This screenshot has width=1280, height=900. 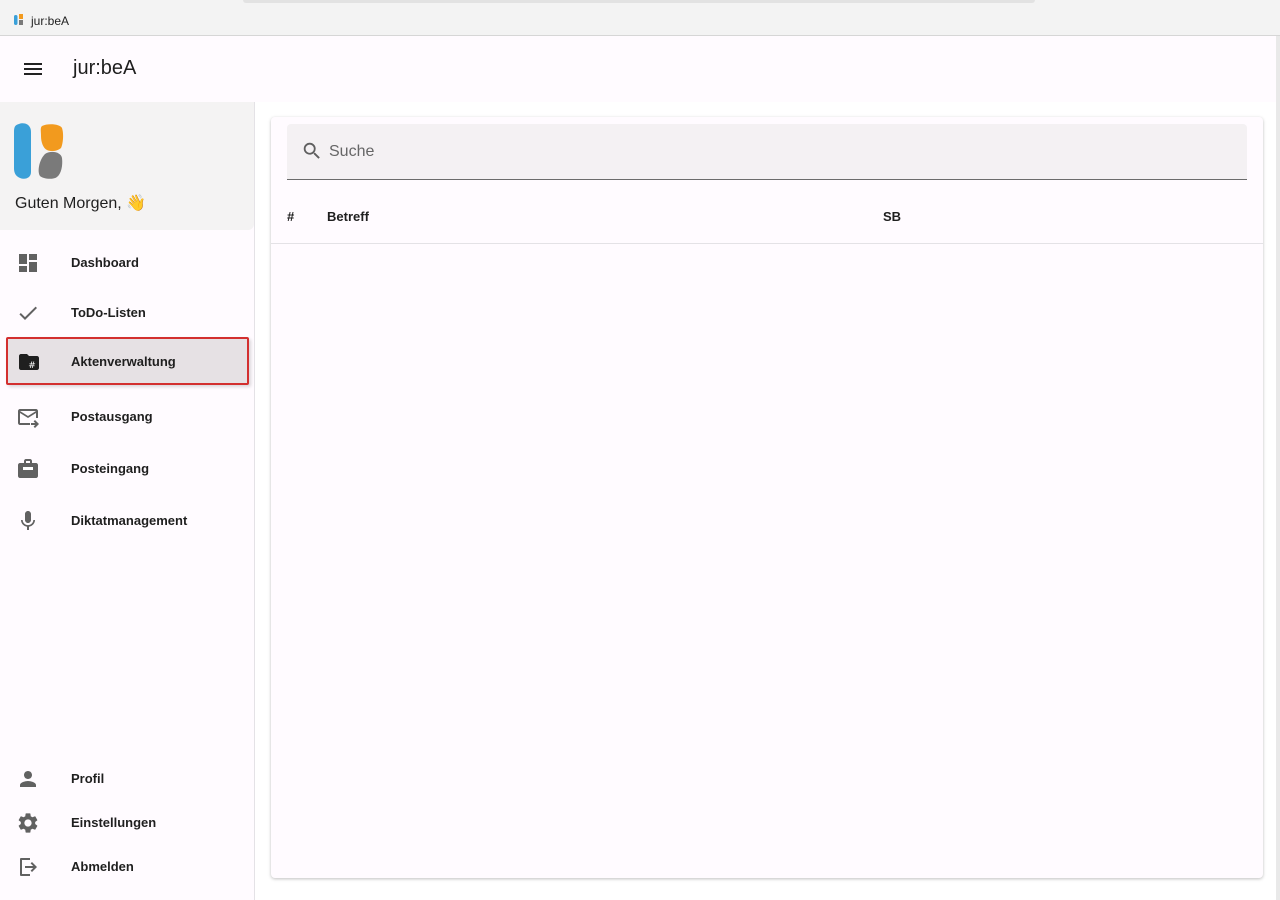 I want to click on search-field, so click(x=767, y=152).